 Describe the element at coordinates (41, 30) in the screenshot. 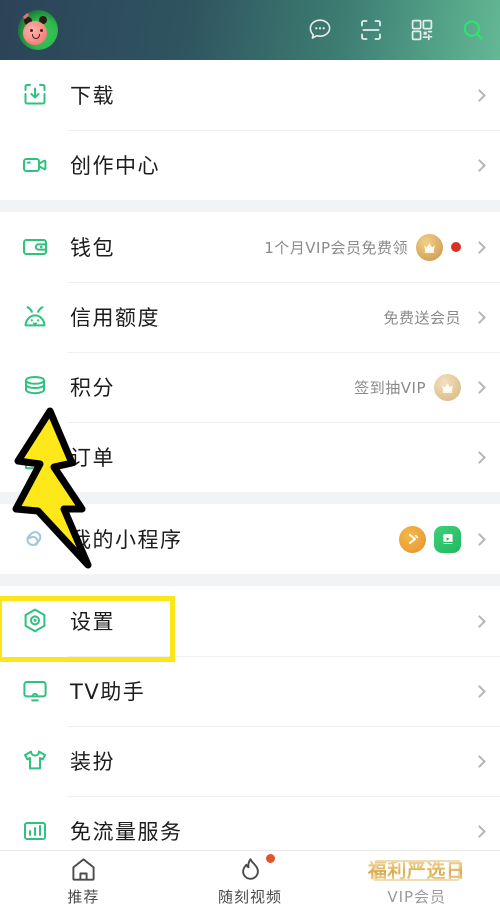

I see `avatar-eye-right` at that location.